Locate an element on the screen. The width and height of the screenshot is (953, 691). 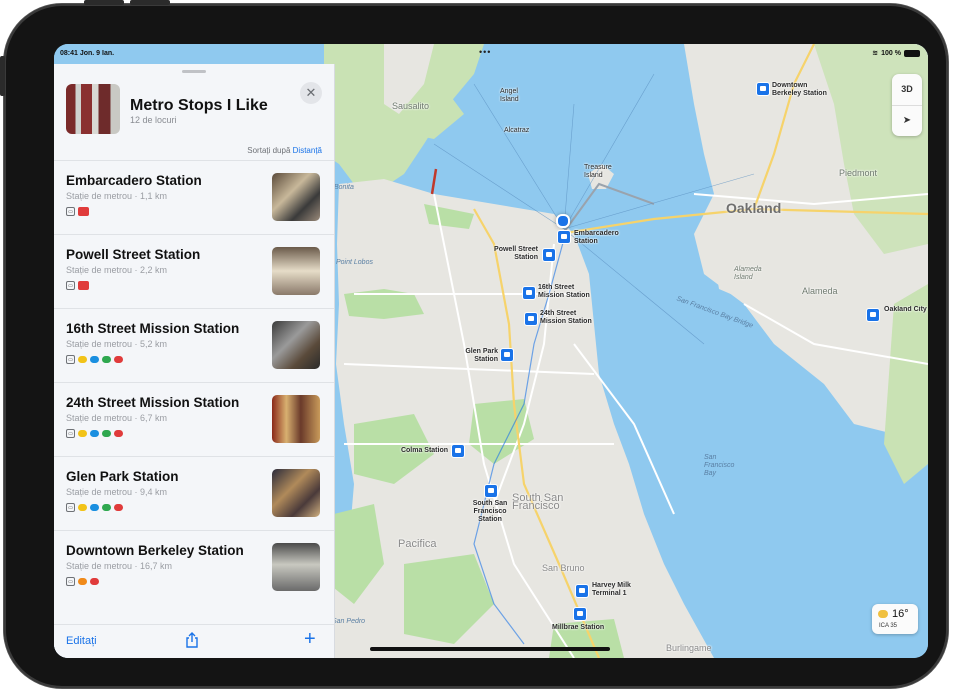
guide-cover-image is located at coordinates (93, 109).